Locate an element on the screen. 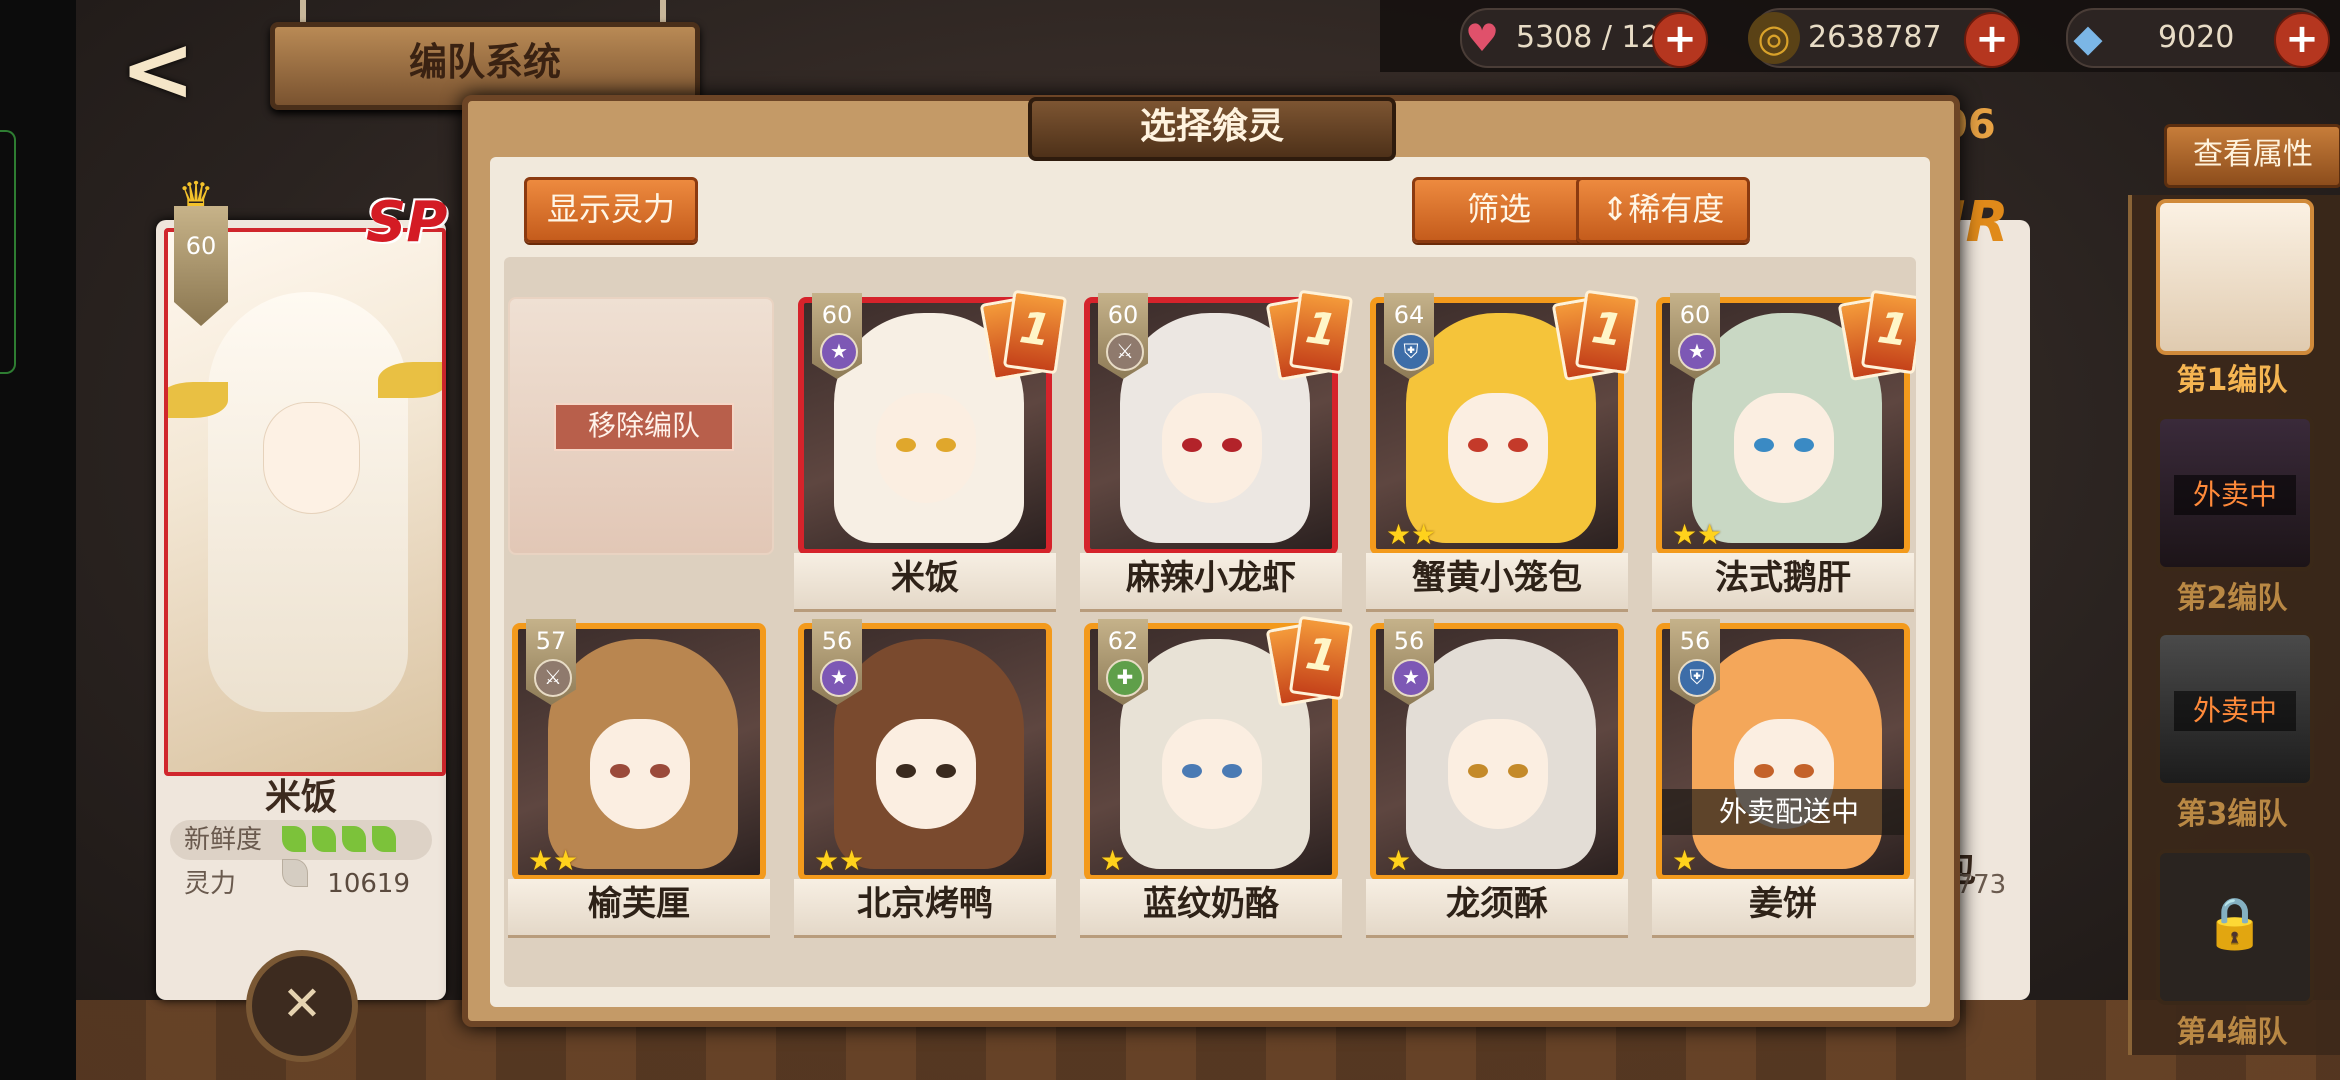 The height and width of the screenshot is (1080, 2340). name-plate: 榆芙厘 is located at coordinates (639, 908).